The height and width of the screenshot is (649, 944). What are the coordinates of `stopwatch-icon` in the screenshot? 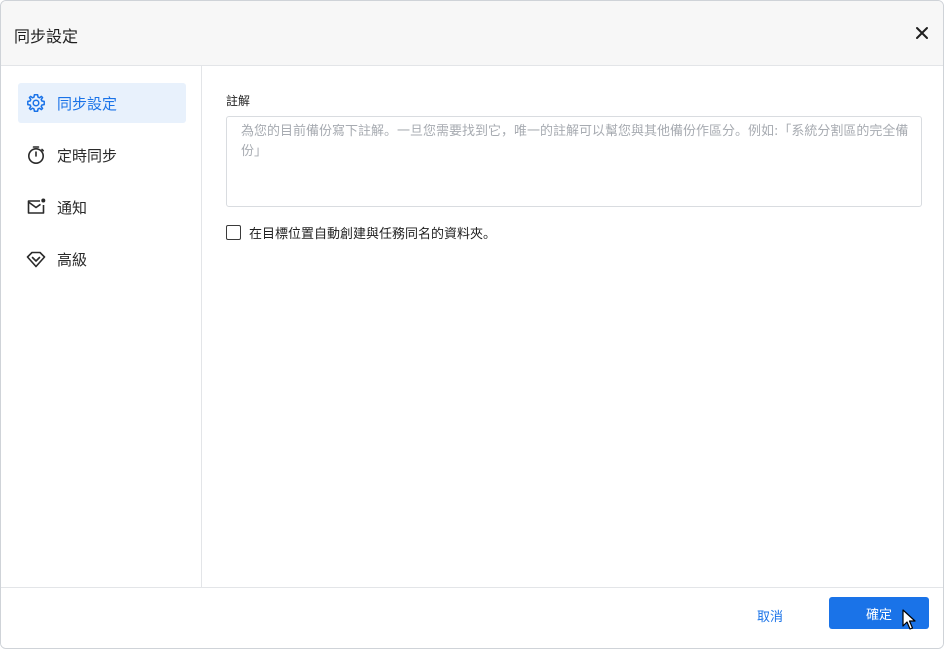 It's located at (36, 155).